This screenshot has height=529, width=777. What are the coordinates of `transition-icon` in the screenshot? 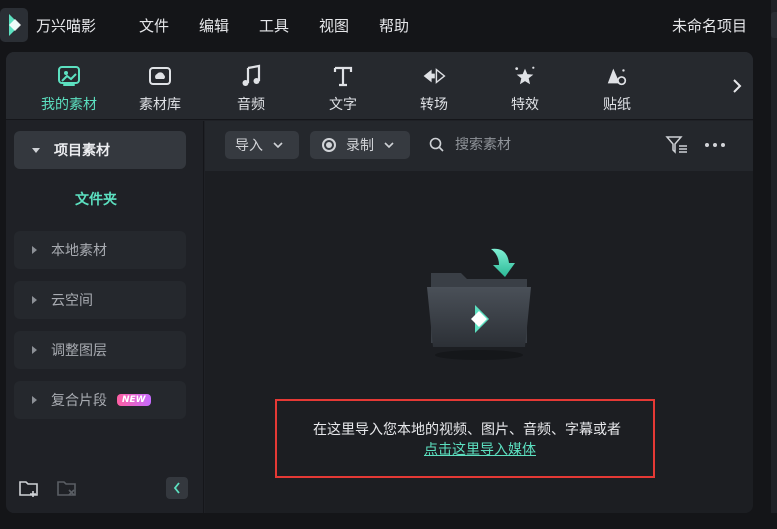 It's located at (434, 76).